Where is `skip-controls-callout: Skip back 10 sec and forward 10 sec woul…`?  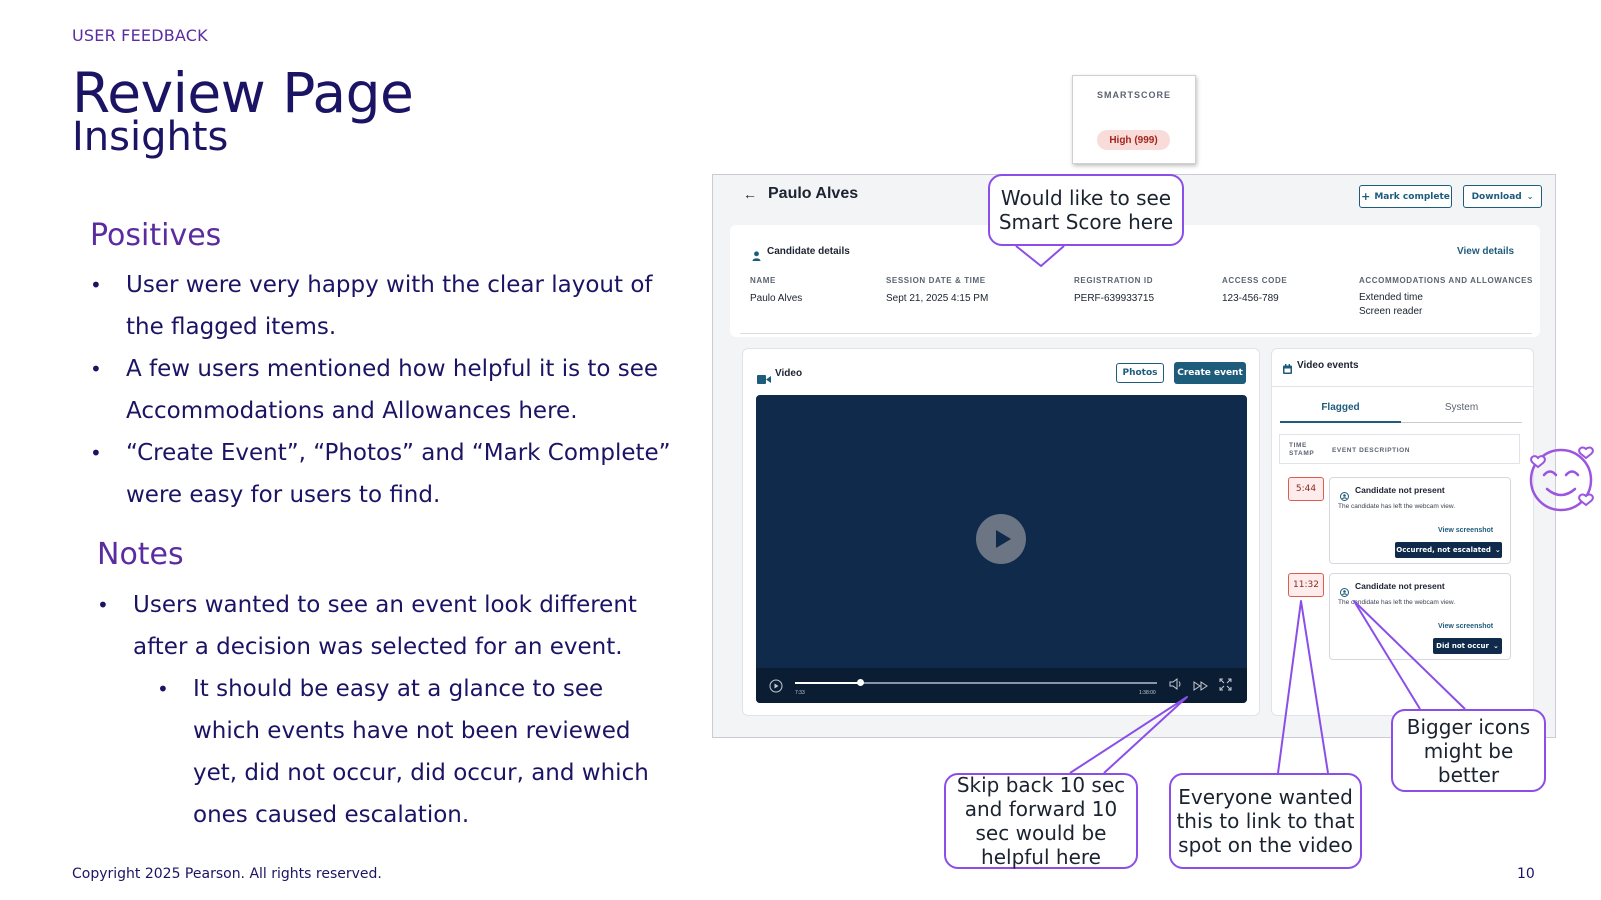 skip-controls-callout: Skip back 10 sec and forward 10 sec woul… is located at coordinates (1041, 821).